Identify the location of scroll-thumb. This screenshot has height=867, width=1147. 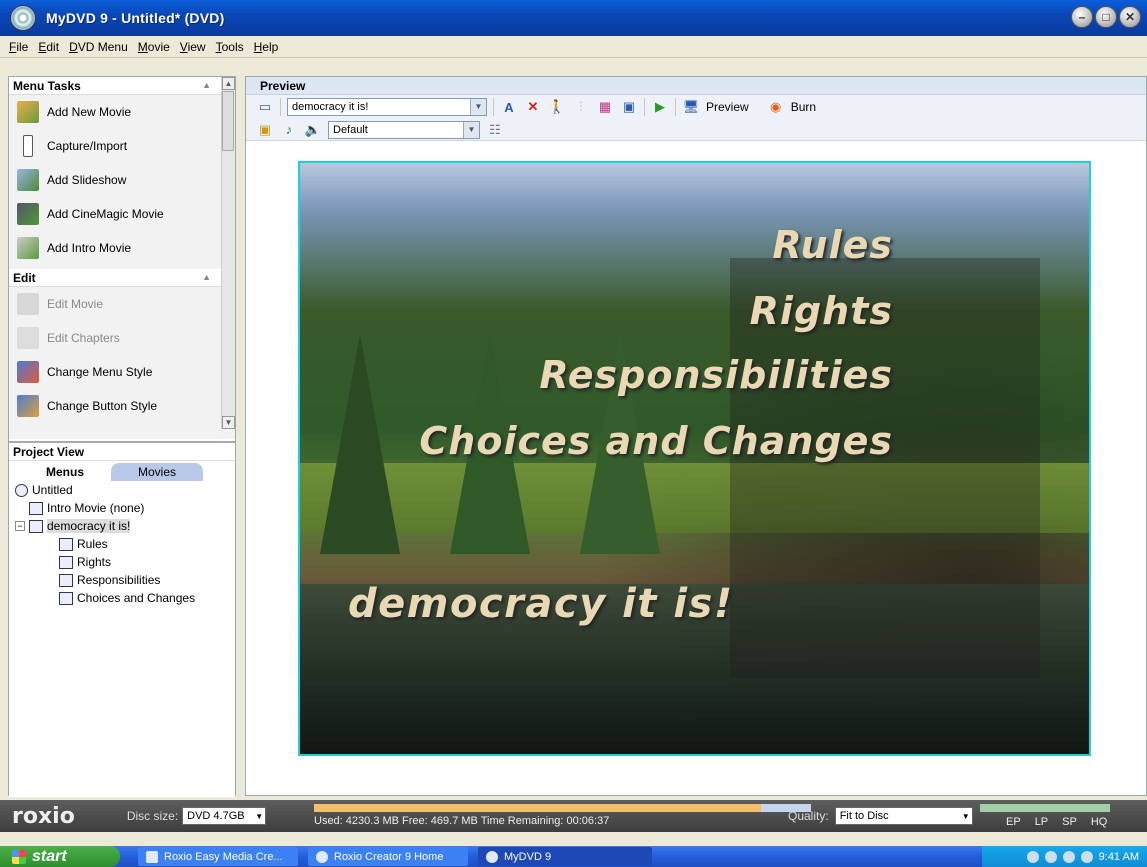
(228, 121).